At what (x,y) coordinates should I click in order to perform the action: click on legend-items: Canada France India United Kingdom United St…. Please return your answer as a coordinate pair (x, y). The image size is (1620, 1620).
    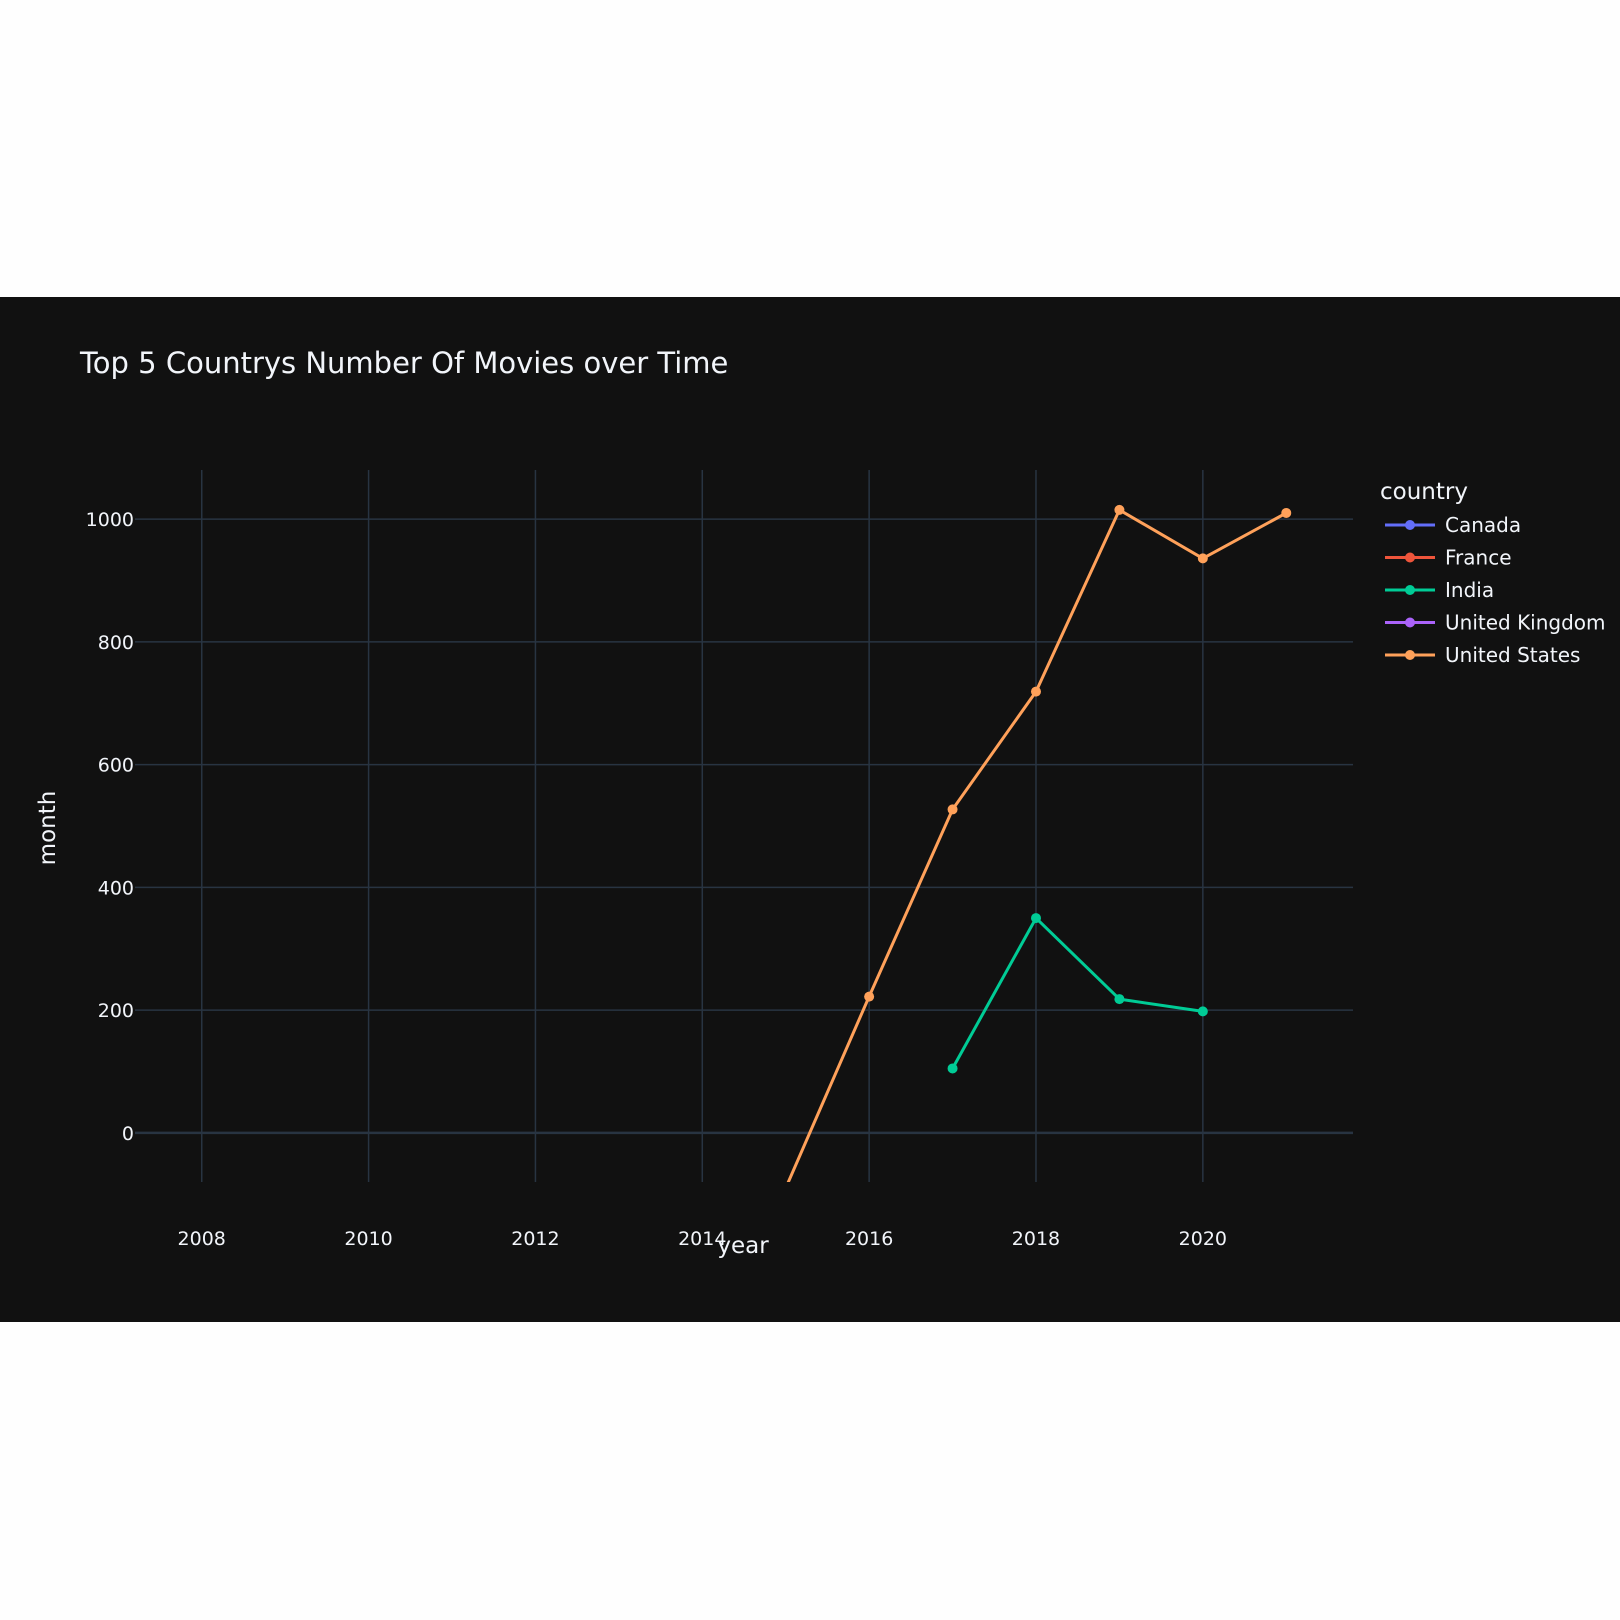
    Looking at the image, I should click on (1495, 590).